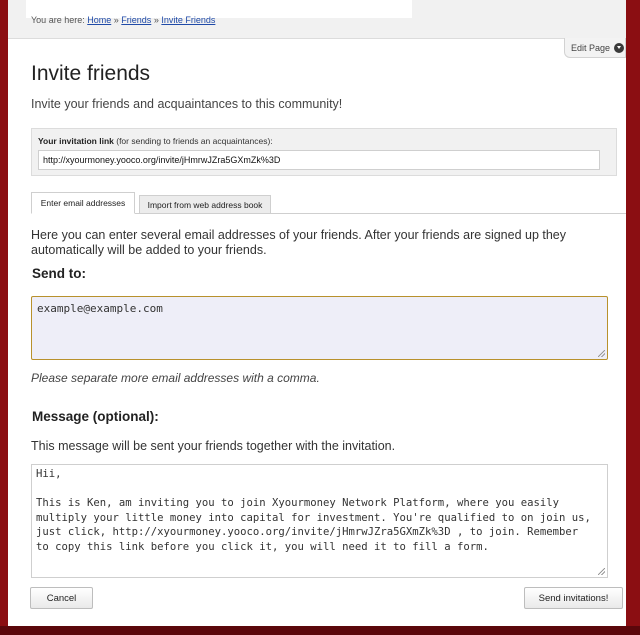 Image resolution: width=640 pixels, height=635 pixels. What do you see at coordinates (603, 520) in the screenshot?
I see `message-scrollbar` at bounding box center [603, 520].